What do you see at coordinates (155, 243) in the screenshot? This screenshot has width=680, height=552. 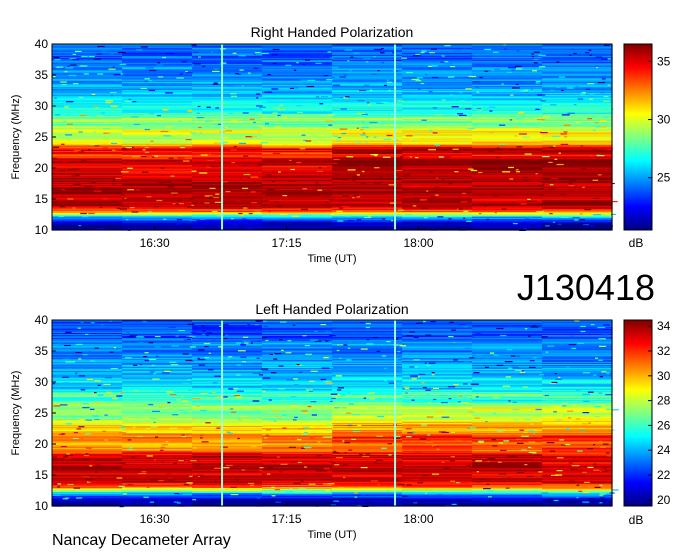 I see `x-tick-label: 16:30` at bounding box center [155, 243].